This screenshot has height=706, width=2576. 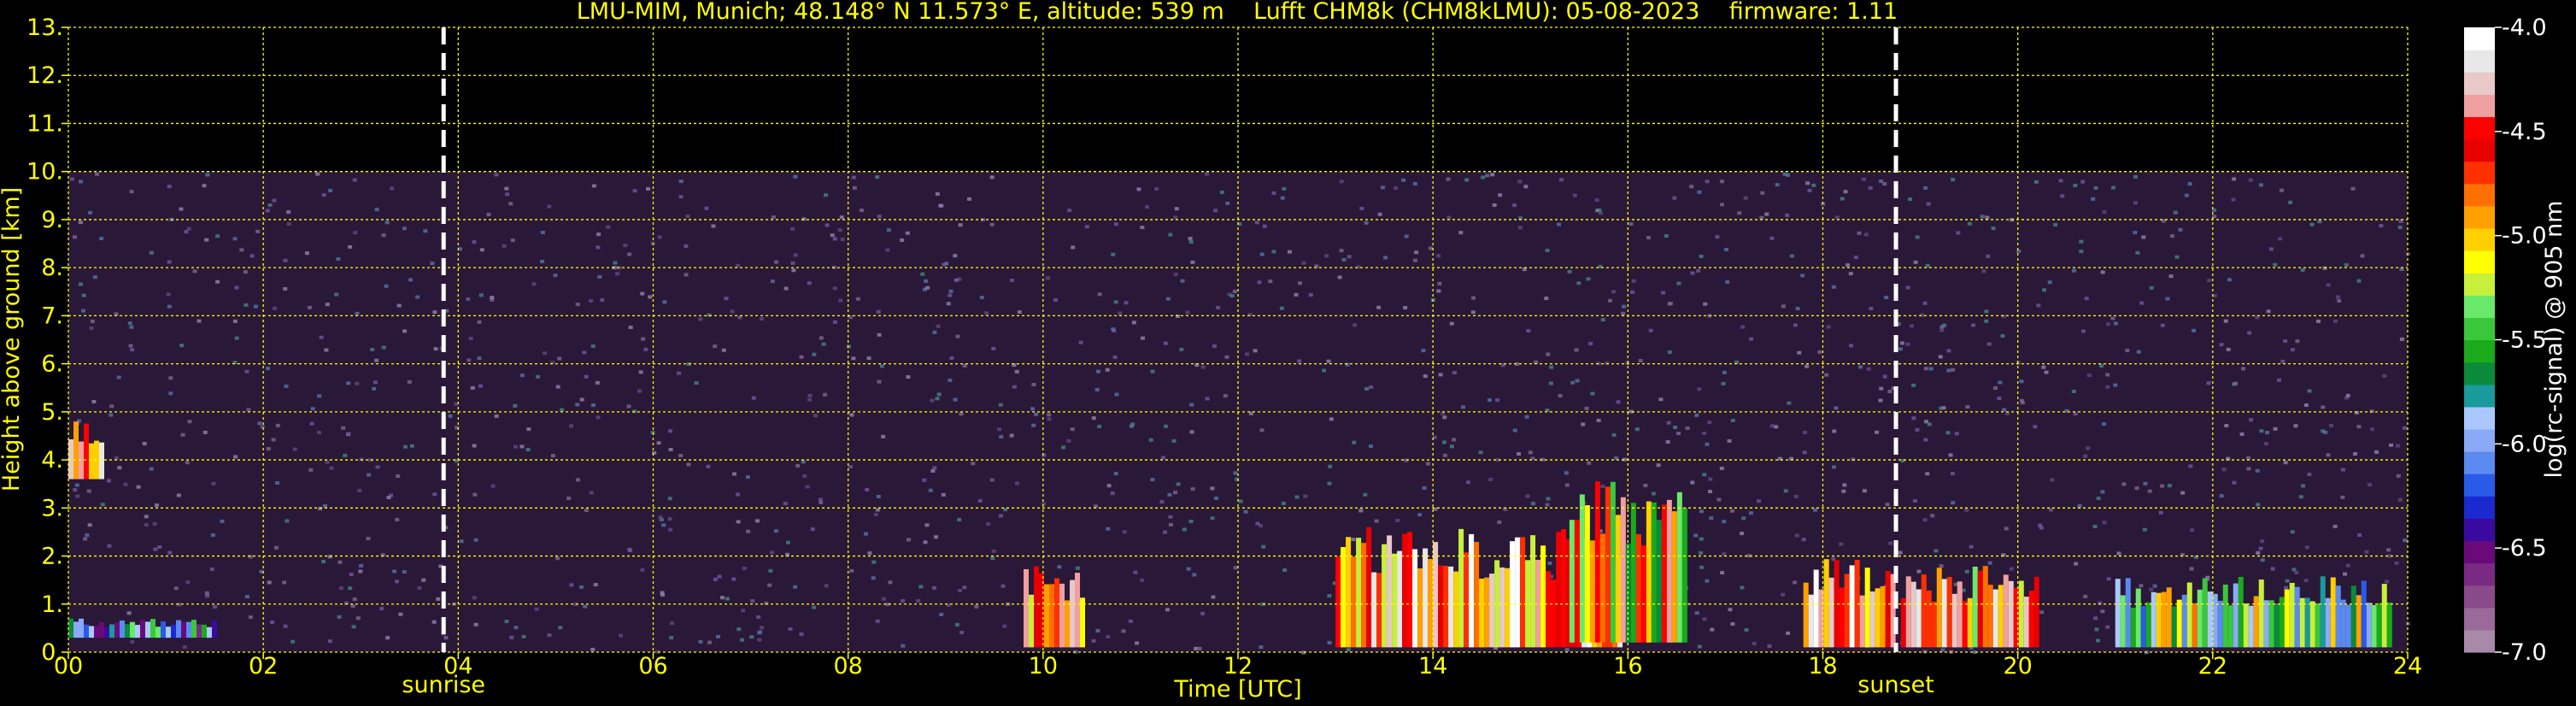 I want to click on colorbar-swatch, so click(x=2479, y=128).